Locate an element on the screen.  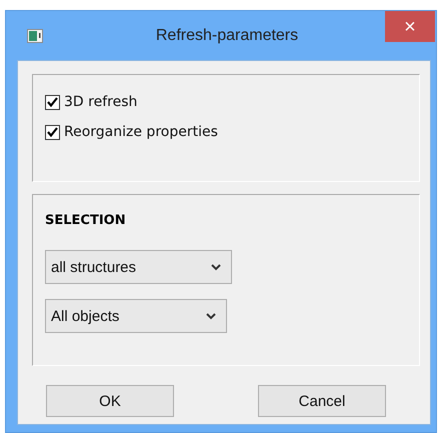
dropdown: All objects is located at coordinates (136, 316).